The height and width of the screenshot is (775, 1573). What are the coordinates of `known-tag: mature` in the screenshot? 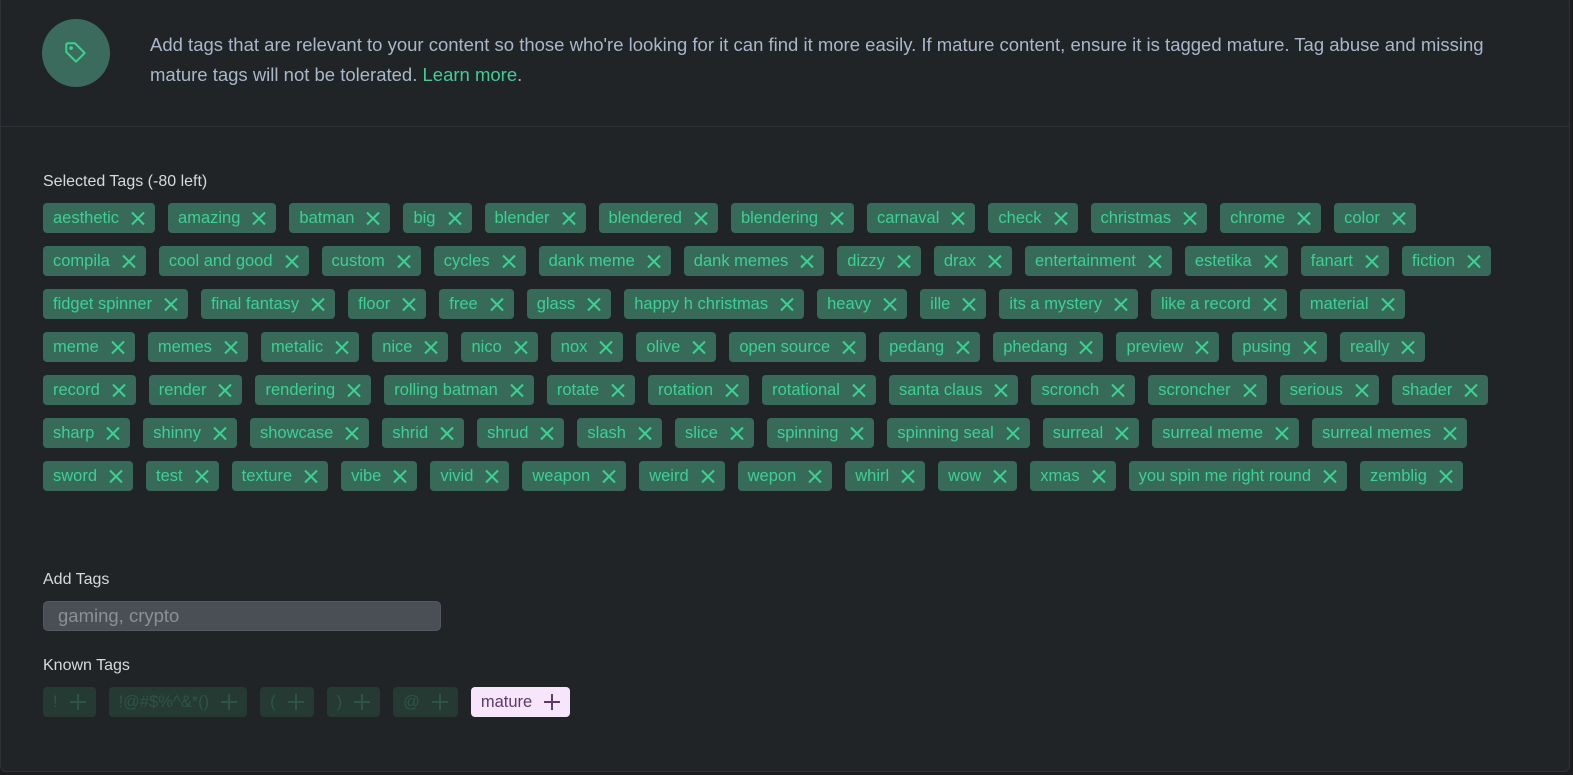 It's located at (520, 702).